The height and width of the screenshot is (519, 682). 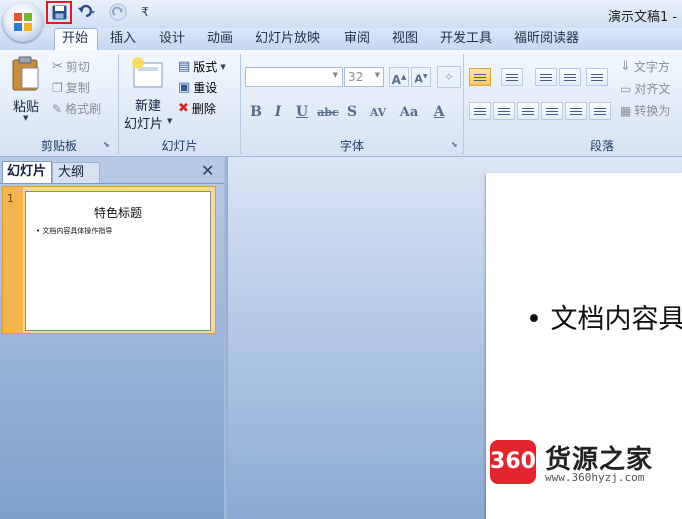 What do you see at coordinates (83, 109) in the screenshot?
I see `format-painter-label: 格式刷` at bounding box center [83, 109].